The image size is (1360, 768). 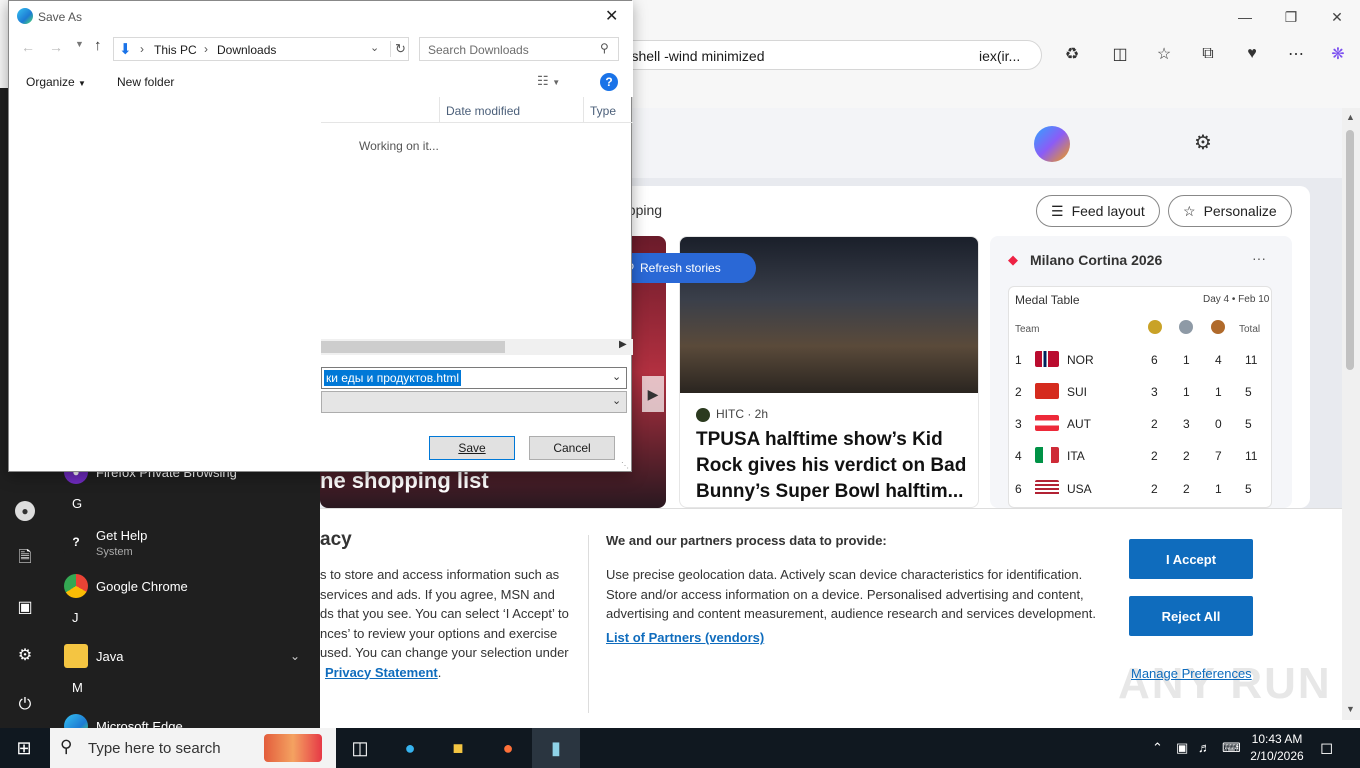 I want to click on section-letter: M, so click(x=77, y=687).